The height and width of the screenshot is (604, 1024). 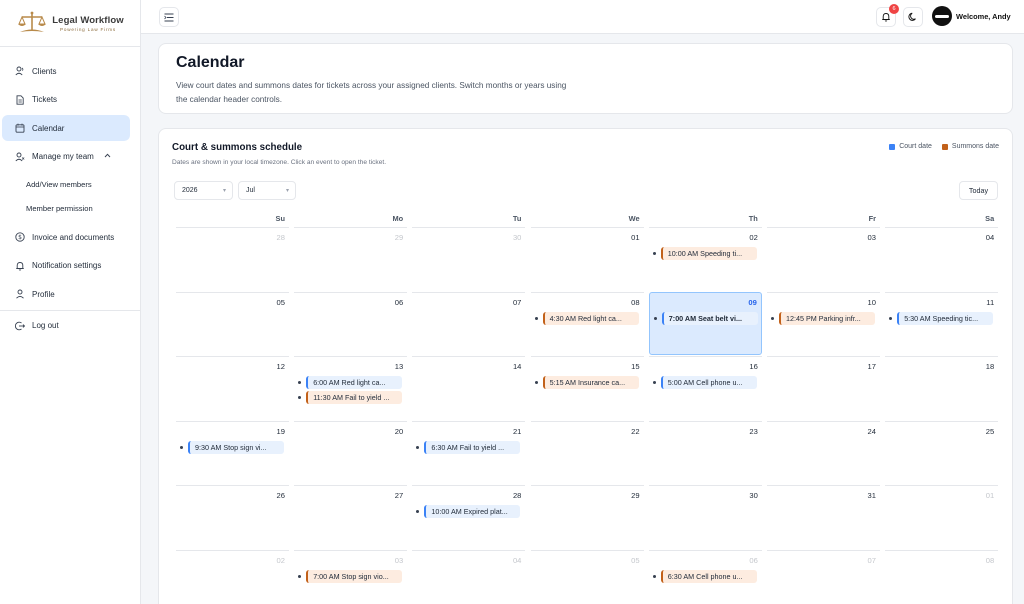 I want to click on theme-toggle-button, so click(x=913, y=17).